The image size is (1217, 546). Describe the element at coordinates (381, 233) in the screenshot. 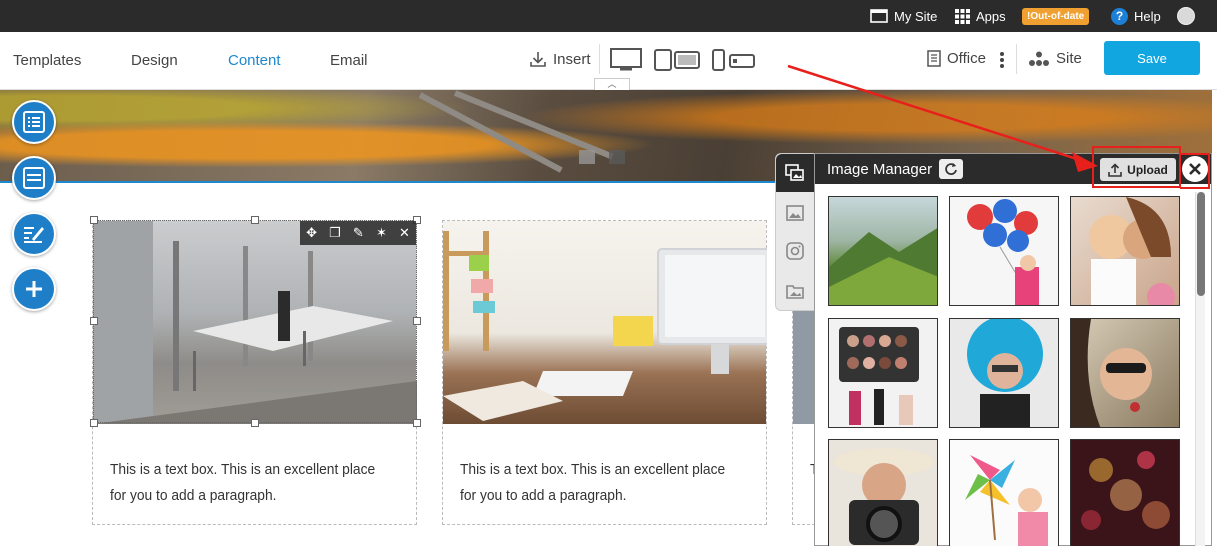

I see `magic-wand-icon: ✶` at that location.